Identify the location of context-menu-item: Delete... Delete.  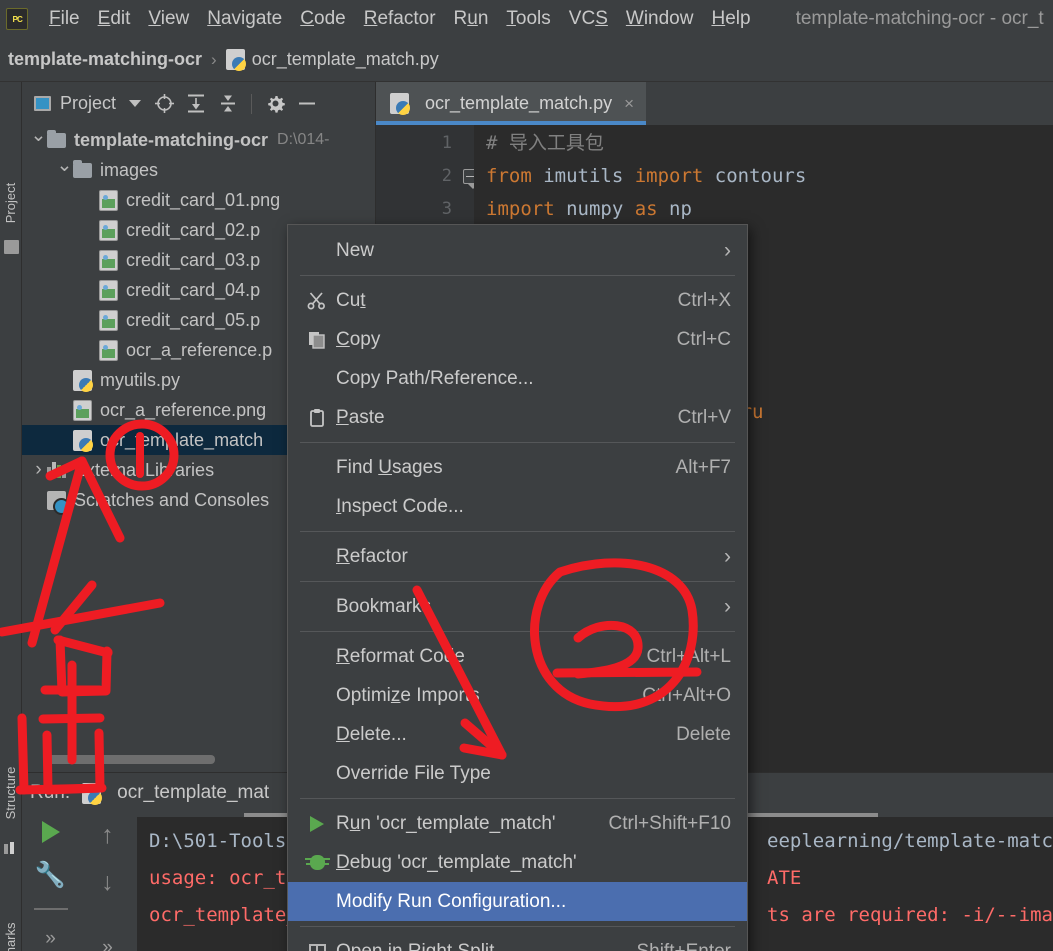
(517, 734).